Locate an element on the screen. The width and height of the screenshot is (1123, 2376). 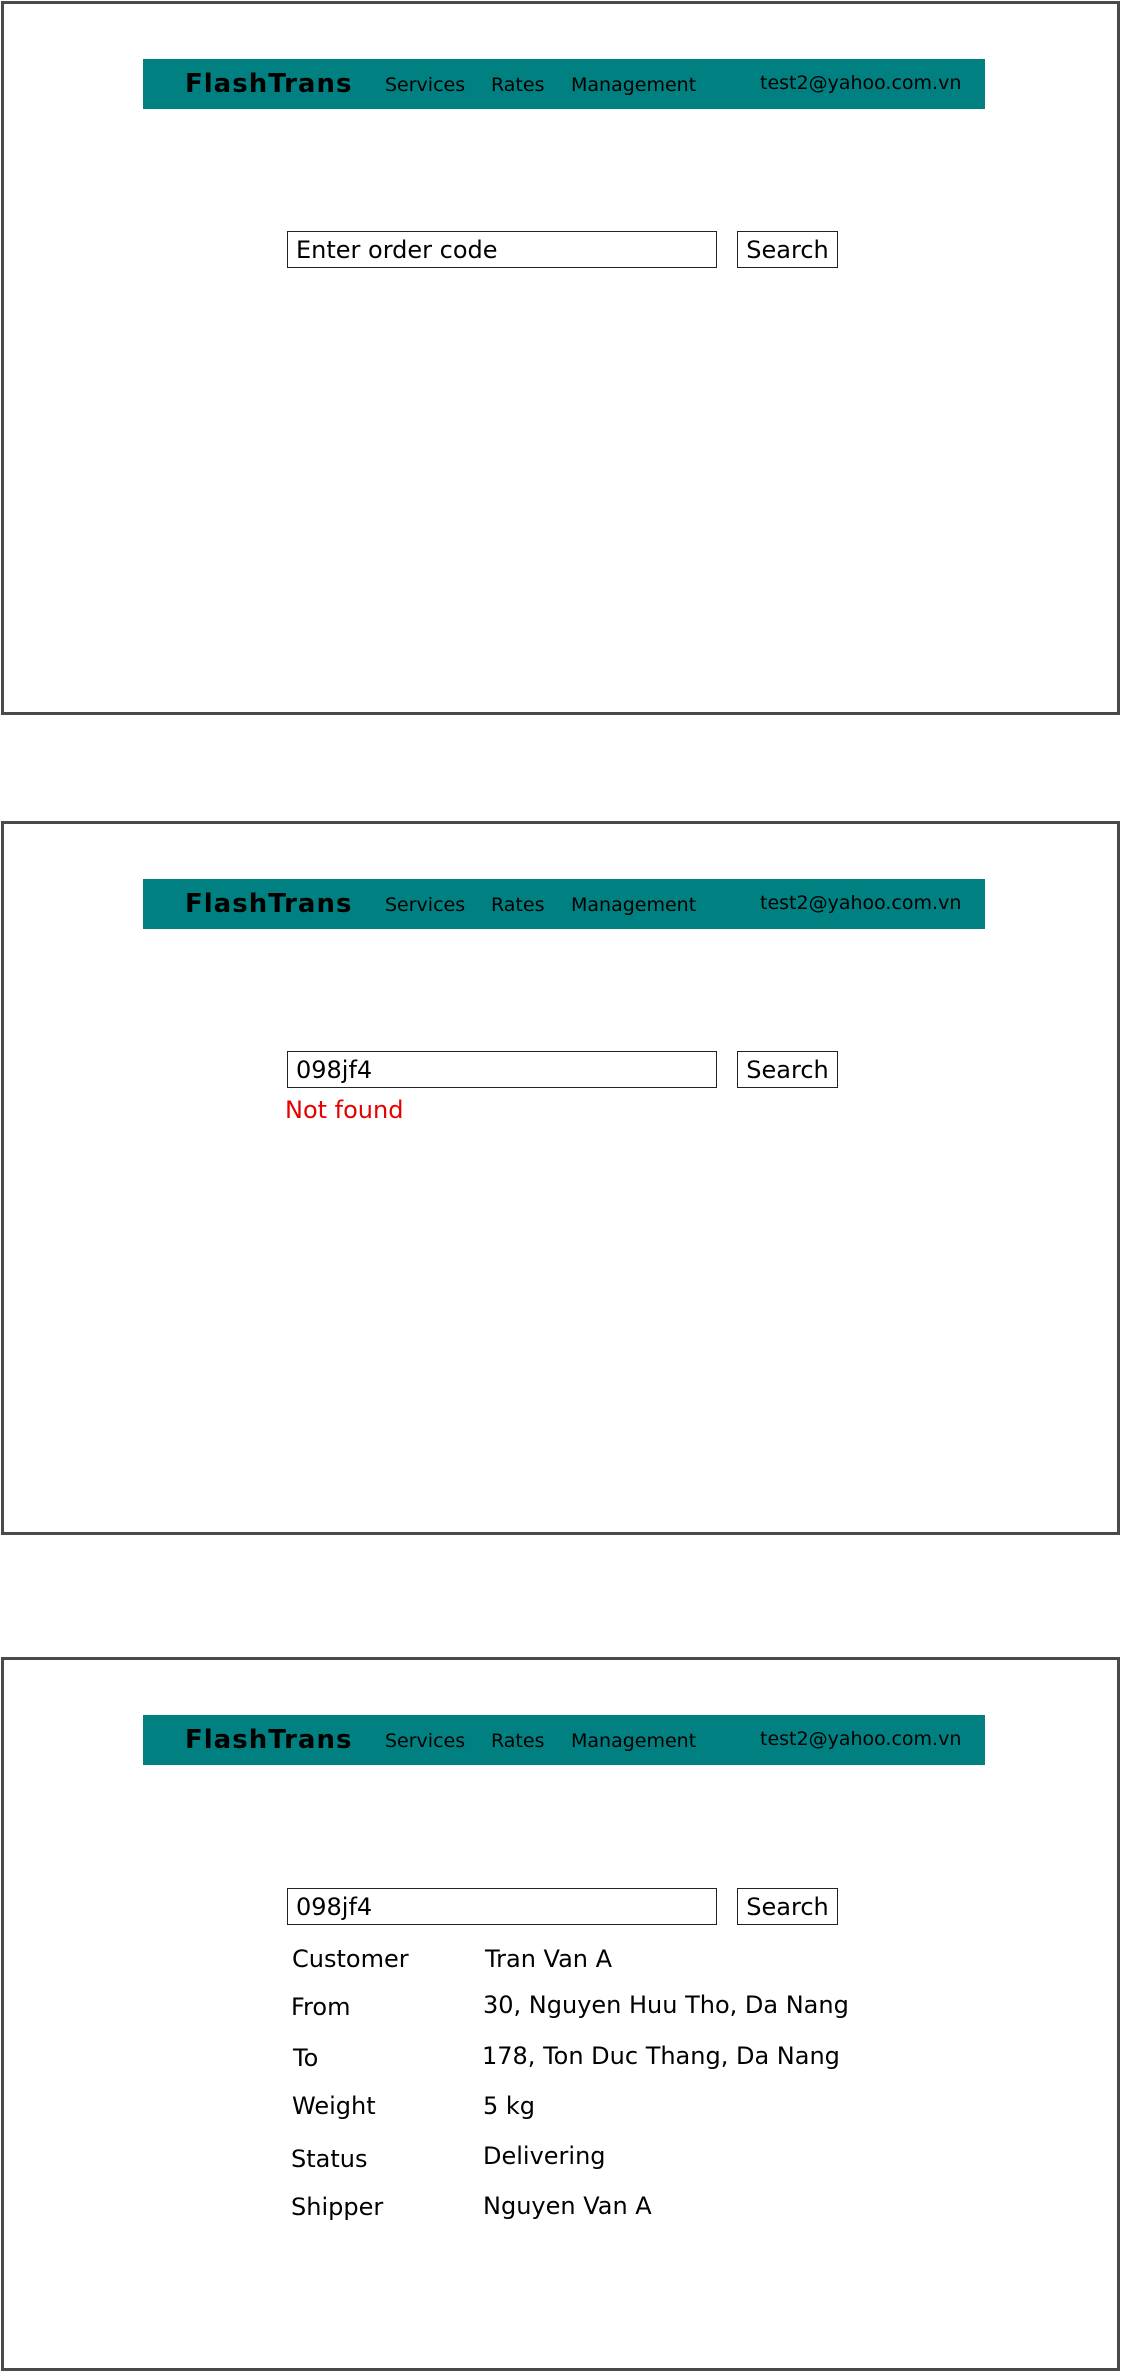
to-label: To is located at coordinates (306, 2058).